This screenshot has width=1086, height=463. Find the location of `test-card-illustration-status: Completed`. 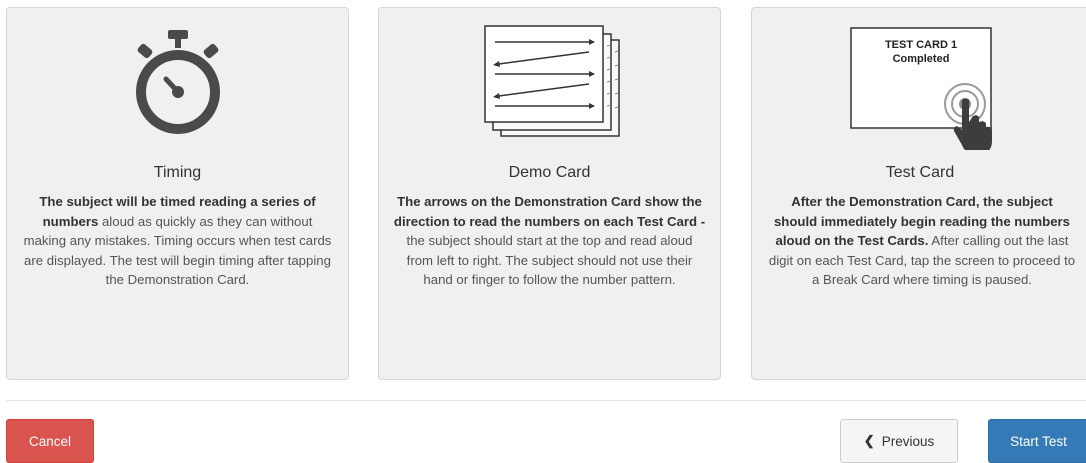

test-card-illustration-status: Completed is located at coordinates (921, 59).